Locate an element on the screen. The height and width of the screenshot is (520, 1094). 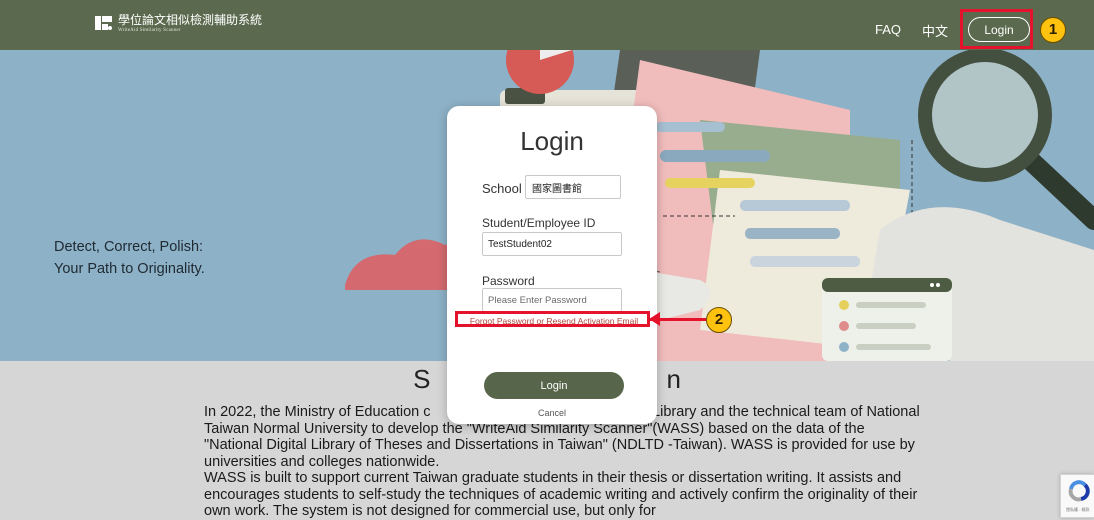
brand-subtitle: WriteAid Similarity Scanner is located at coordinates (149, 30).